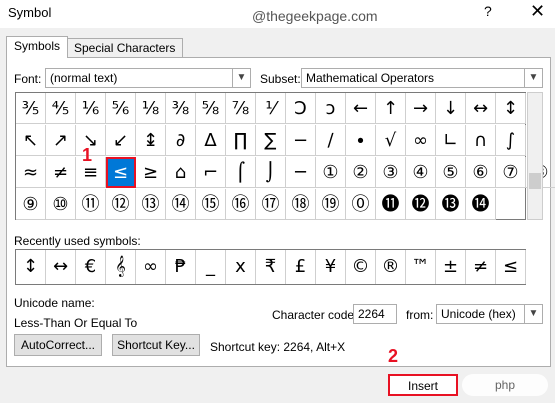 Image resolution: width=555 pixels, height=403 pixels. What do you see at coordinates (361, 140) in the screenshot?
I see `symbol-cell: ∙` at bounding box center [361, 140].